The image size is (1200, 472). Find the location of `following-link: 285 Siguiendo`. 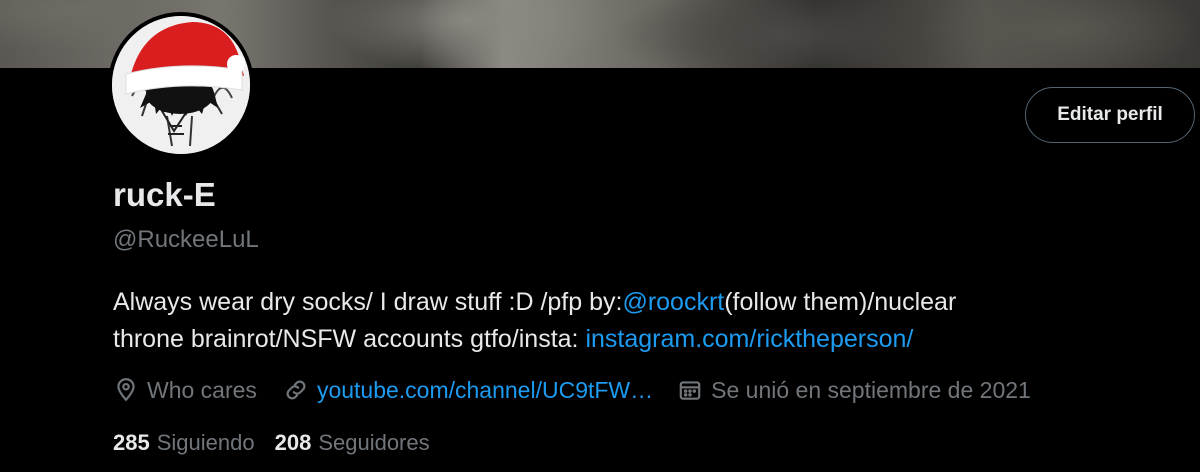

following-link: 285 Siguiendo is located at coordinates (184, 443).